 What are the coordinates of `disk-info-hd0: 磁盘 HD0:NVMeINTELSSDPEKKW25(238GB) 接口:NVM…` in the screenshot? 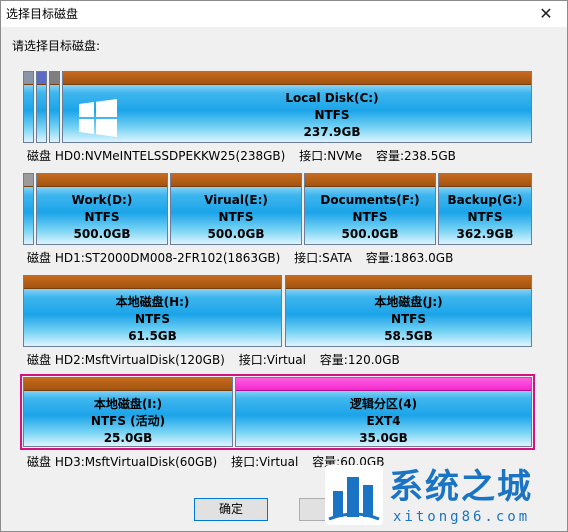 It's located at (246, 155).